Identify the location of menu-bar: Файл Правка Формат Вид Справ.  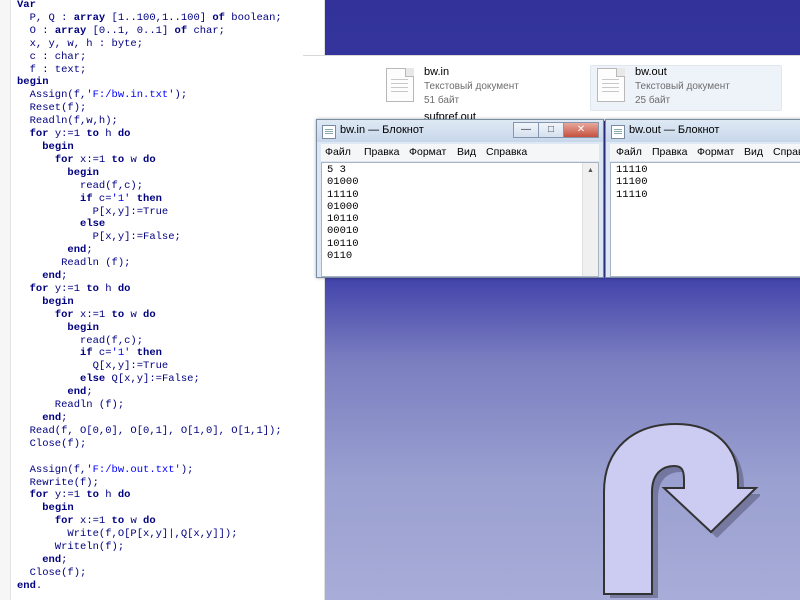
(705, 152).